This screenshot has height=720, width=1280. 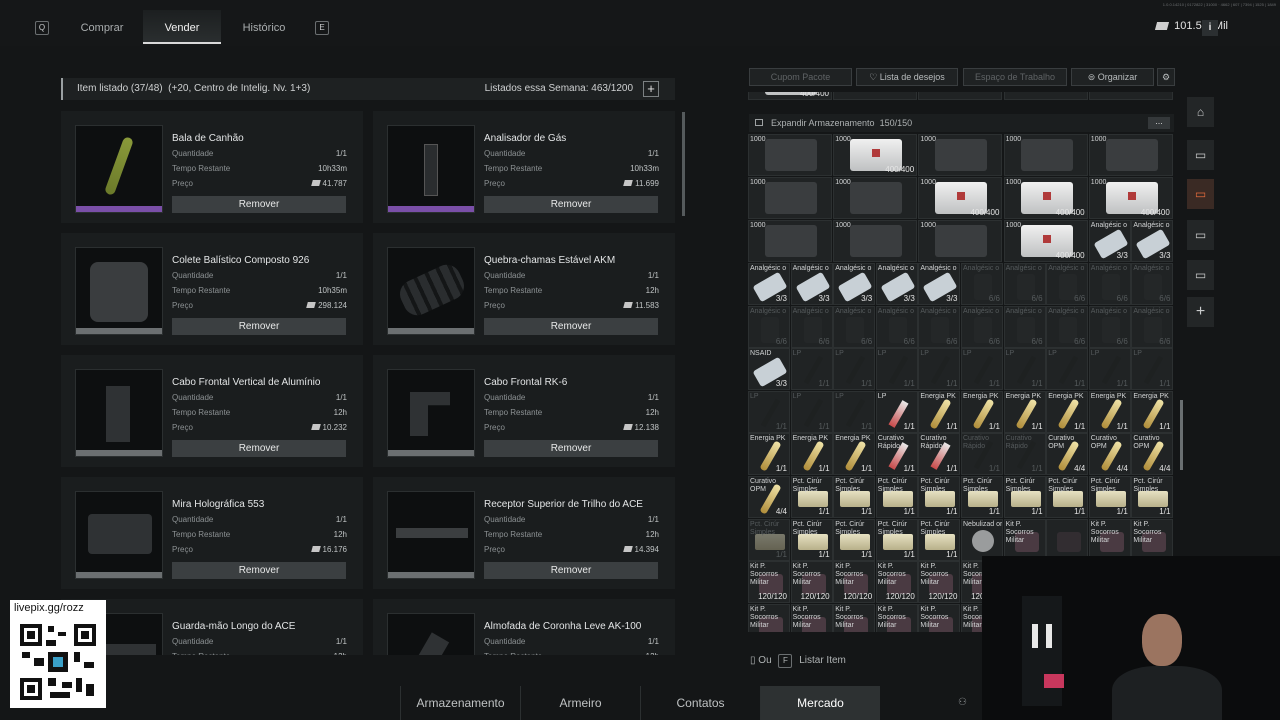 I want to click on stash-item: Nebulizad or, so click(x=982, y=539).